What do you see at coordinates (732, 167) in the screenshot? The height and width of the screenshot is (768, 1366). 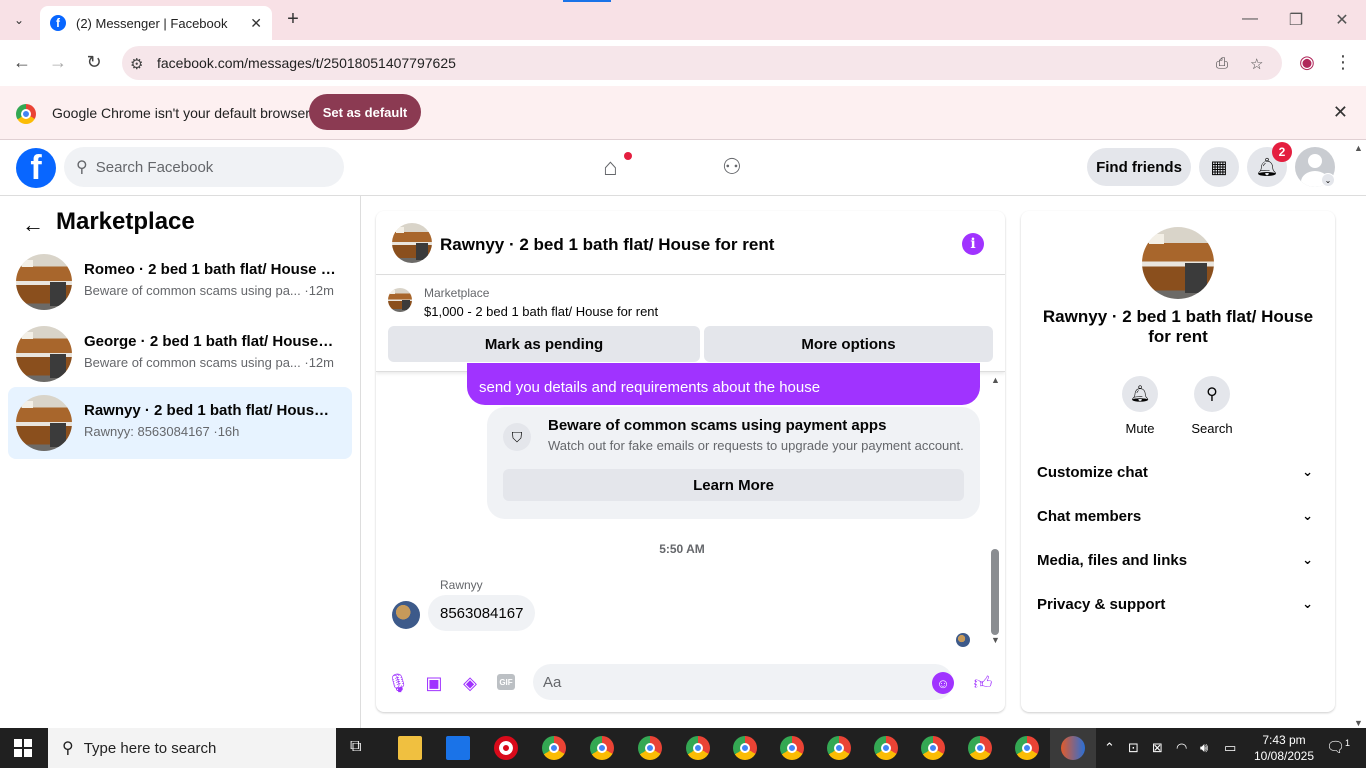 I see `friends-icon: ⚇` at bounding box center [732, 167].